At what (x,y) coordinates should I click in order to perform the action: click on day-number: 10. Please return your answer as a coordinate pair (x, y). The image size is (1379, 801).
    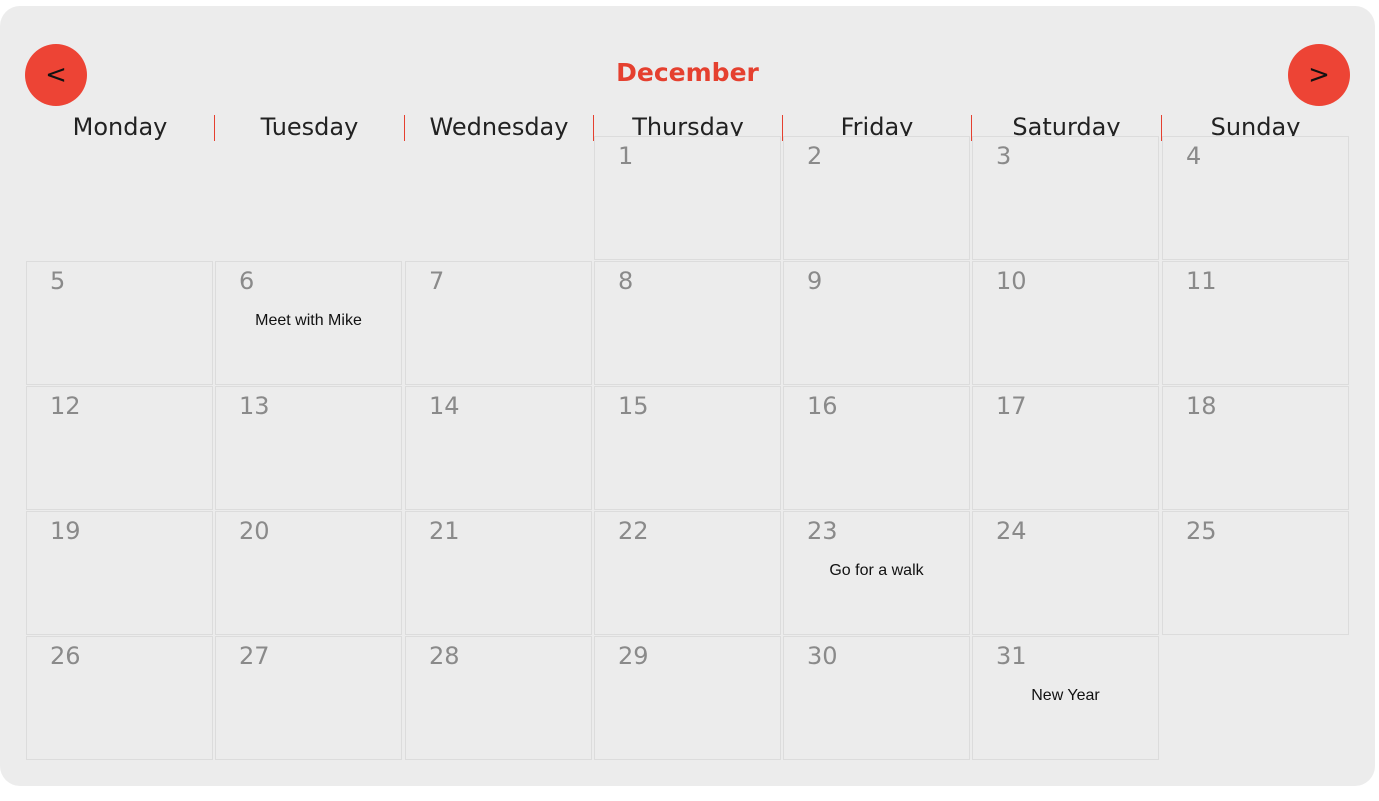
    Looking at the image, I should click on (1011, 281).